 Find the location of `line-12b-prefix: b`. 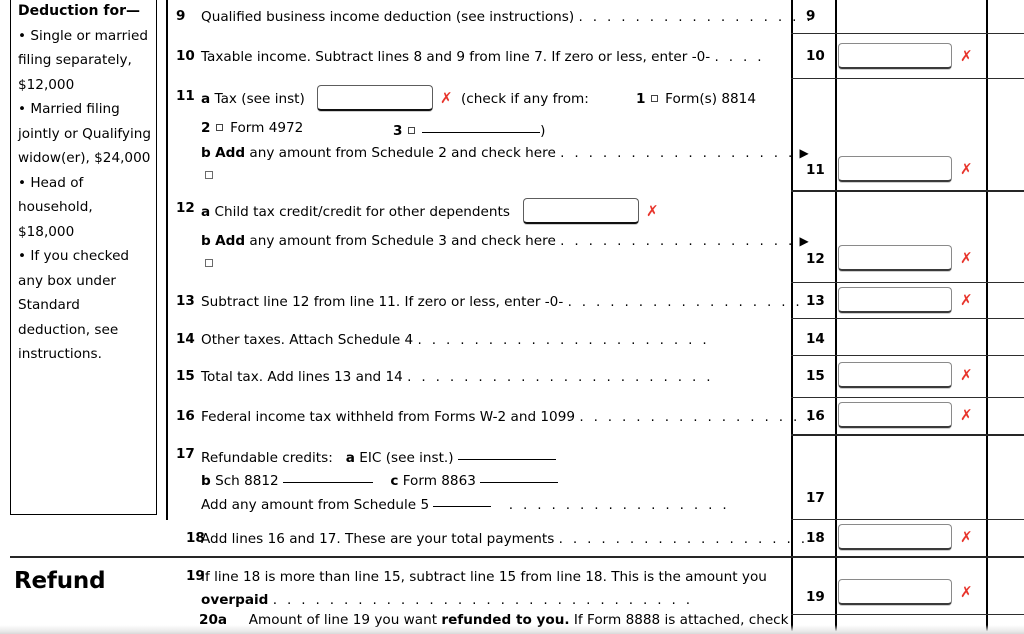

line-12b-prefix: b is located at coordinates (206, 241).